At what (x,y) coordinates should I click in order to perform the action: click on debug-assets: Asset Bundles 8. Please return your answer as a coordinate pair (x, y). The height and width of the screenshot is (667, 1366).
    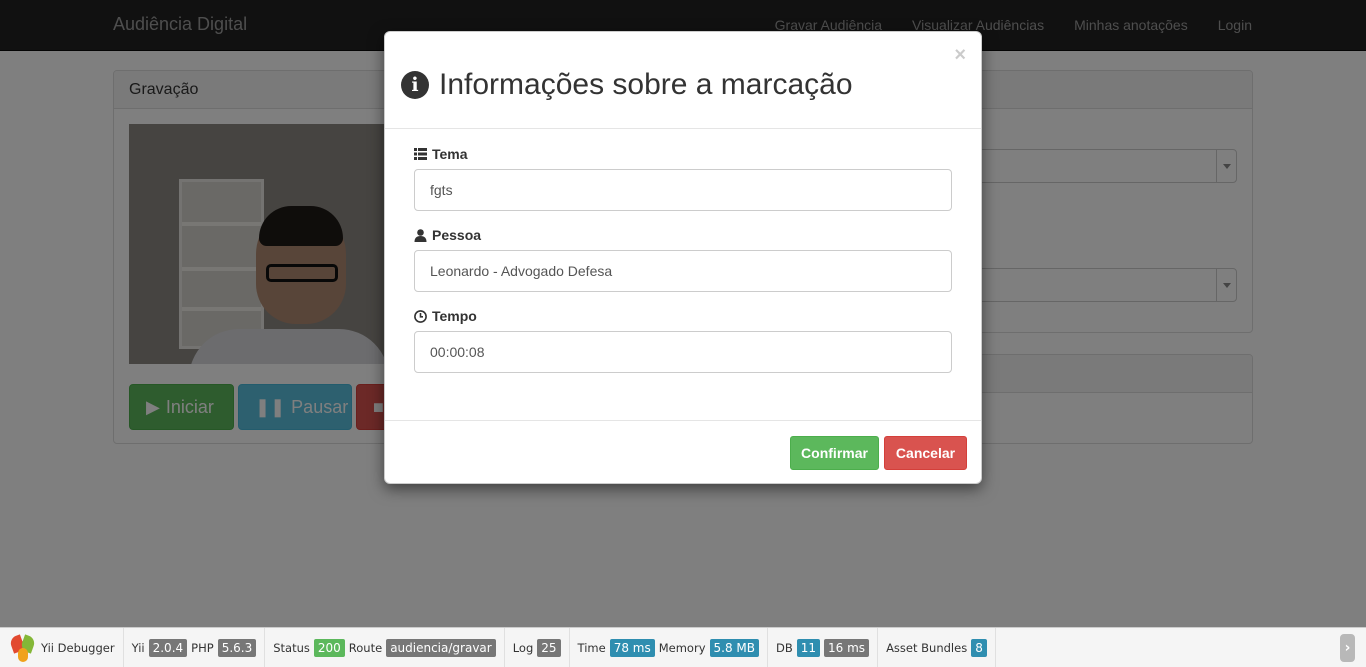
    Looking at the image, I should click on (937, 647).